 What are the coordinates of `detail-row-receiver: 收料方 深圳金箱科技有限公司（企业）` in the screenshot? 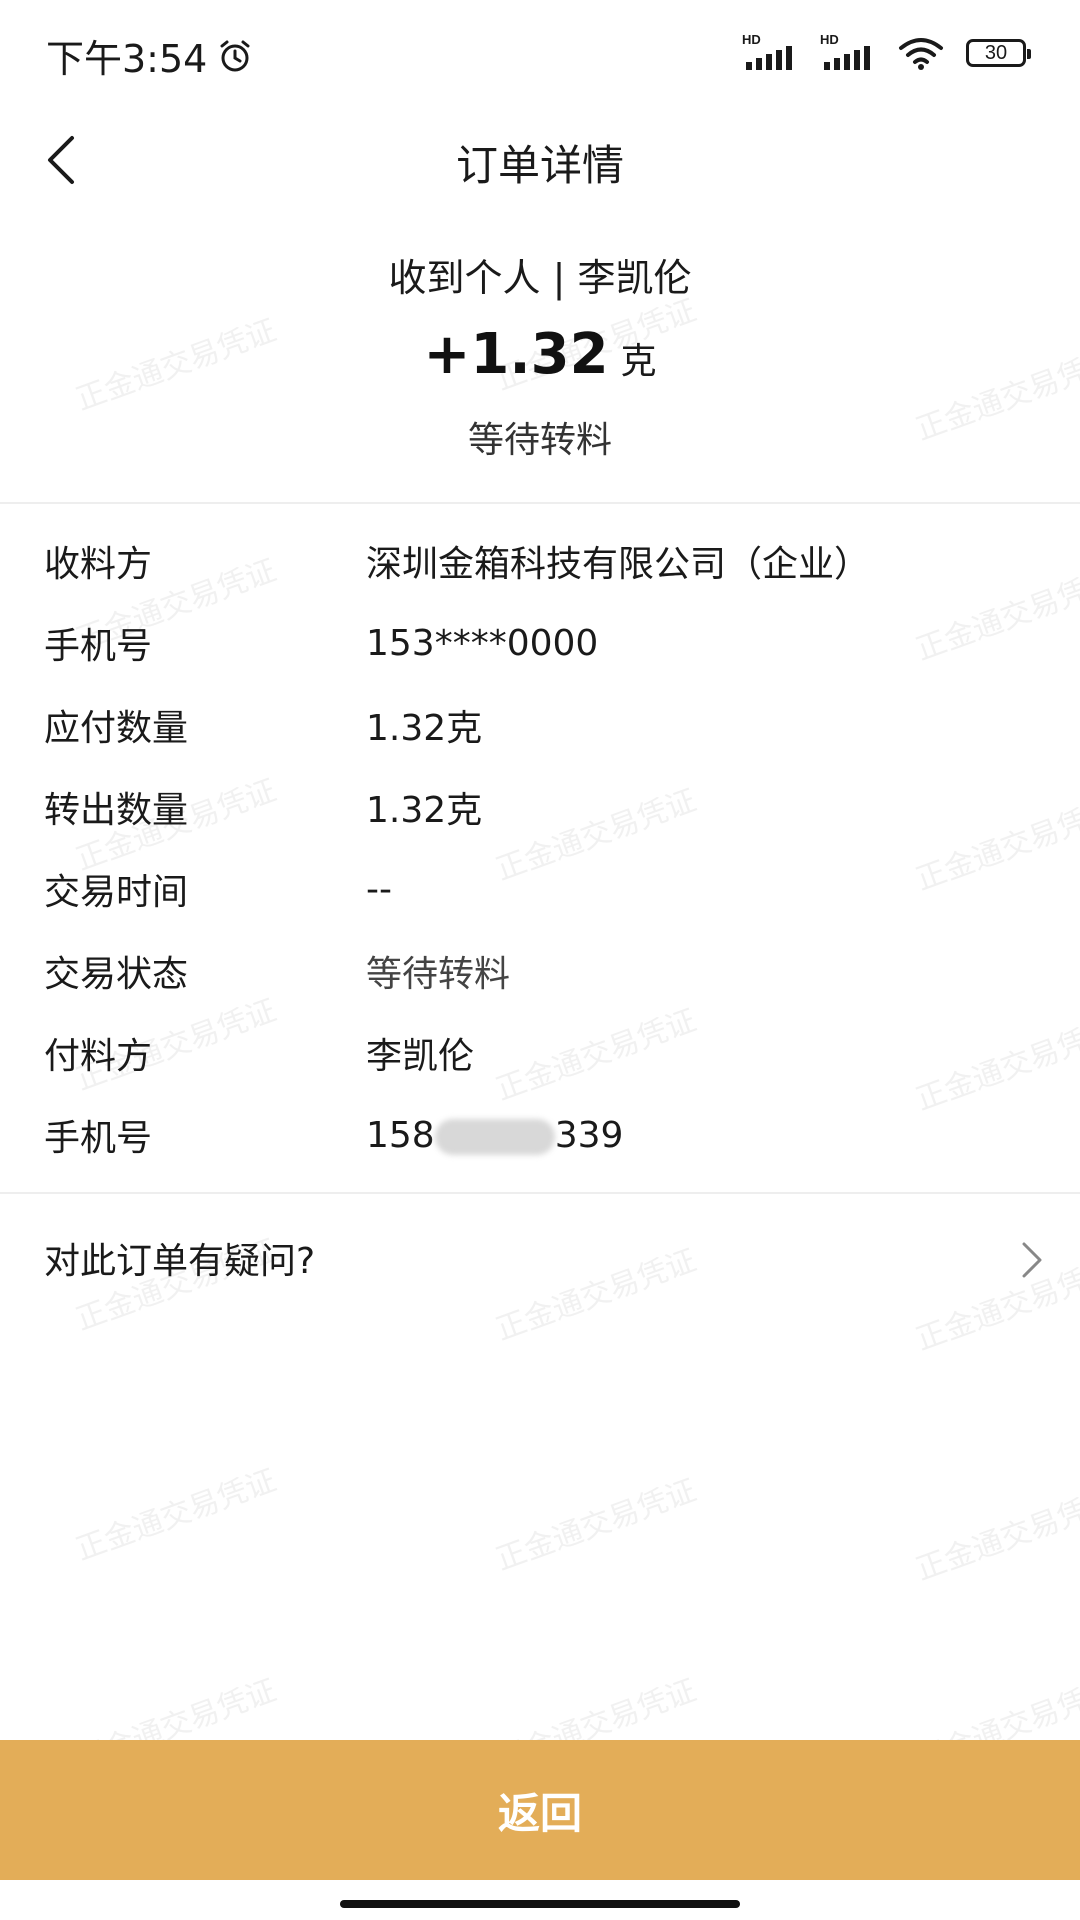 It's located at (540, 561).